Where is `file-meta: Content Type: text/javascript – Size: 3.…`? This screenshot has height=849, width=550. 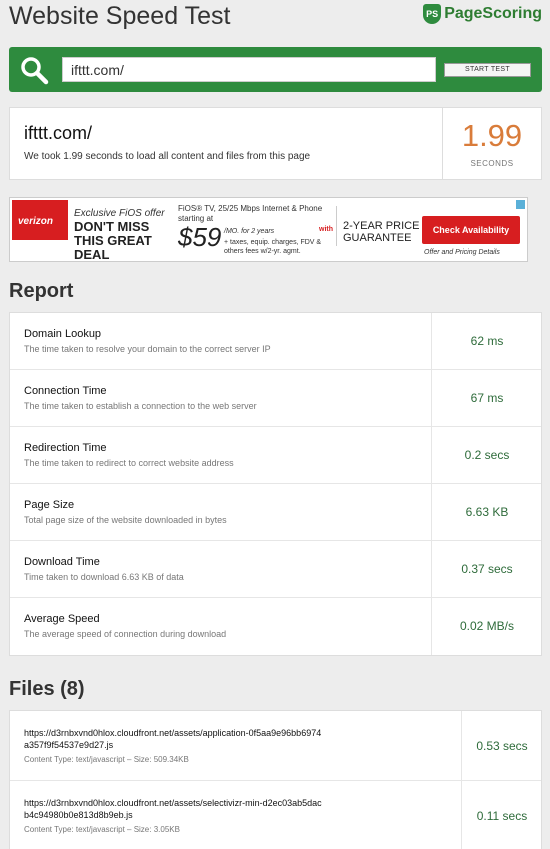
file-meta: Content Type: text/javascript – Size: 3.… is located at coordinates (102, 829).